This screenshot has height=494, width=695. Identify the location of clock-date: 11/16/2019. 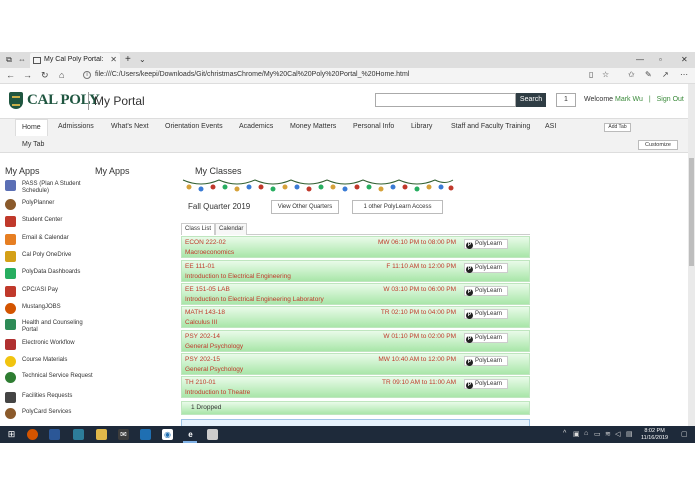
(655, 438).